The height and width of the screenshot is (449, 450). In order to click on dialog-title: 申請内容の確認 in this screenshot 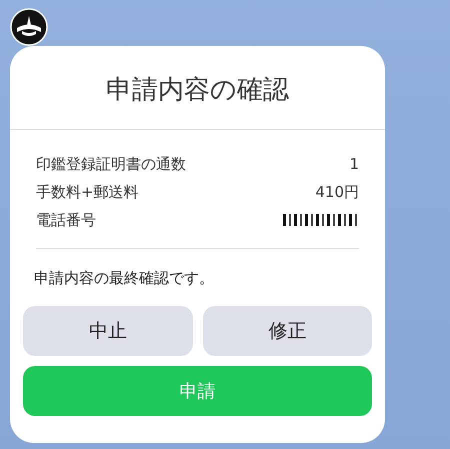, I will do `click(197, 90)`.